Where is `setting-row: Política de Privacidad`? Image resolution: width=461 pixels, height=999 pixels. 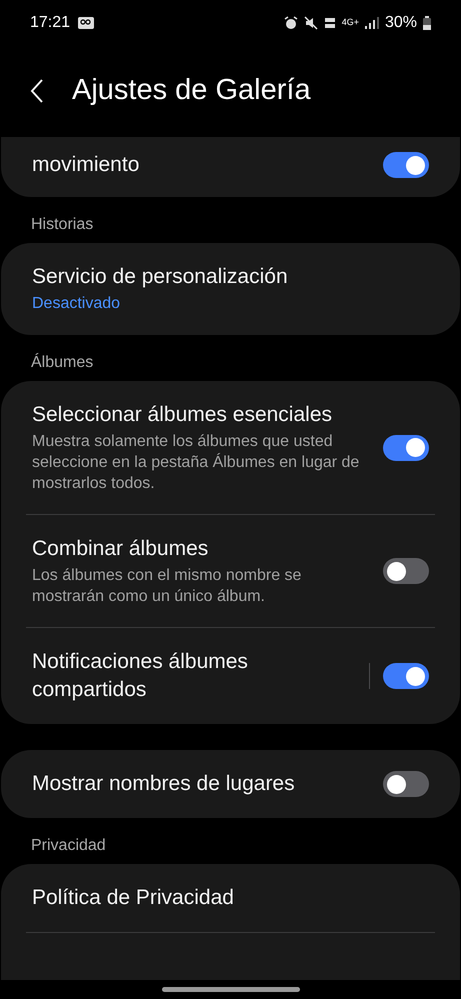 setting-row: Política de Privacidad is located at coordinates (230, 898).